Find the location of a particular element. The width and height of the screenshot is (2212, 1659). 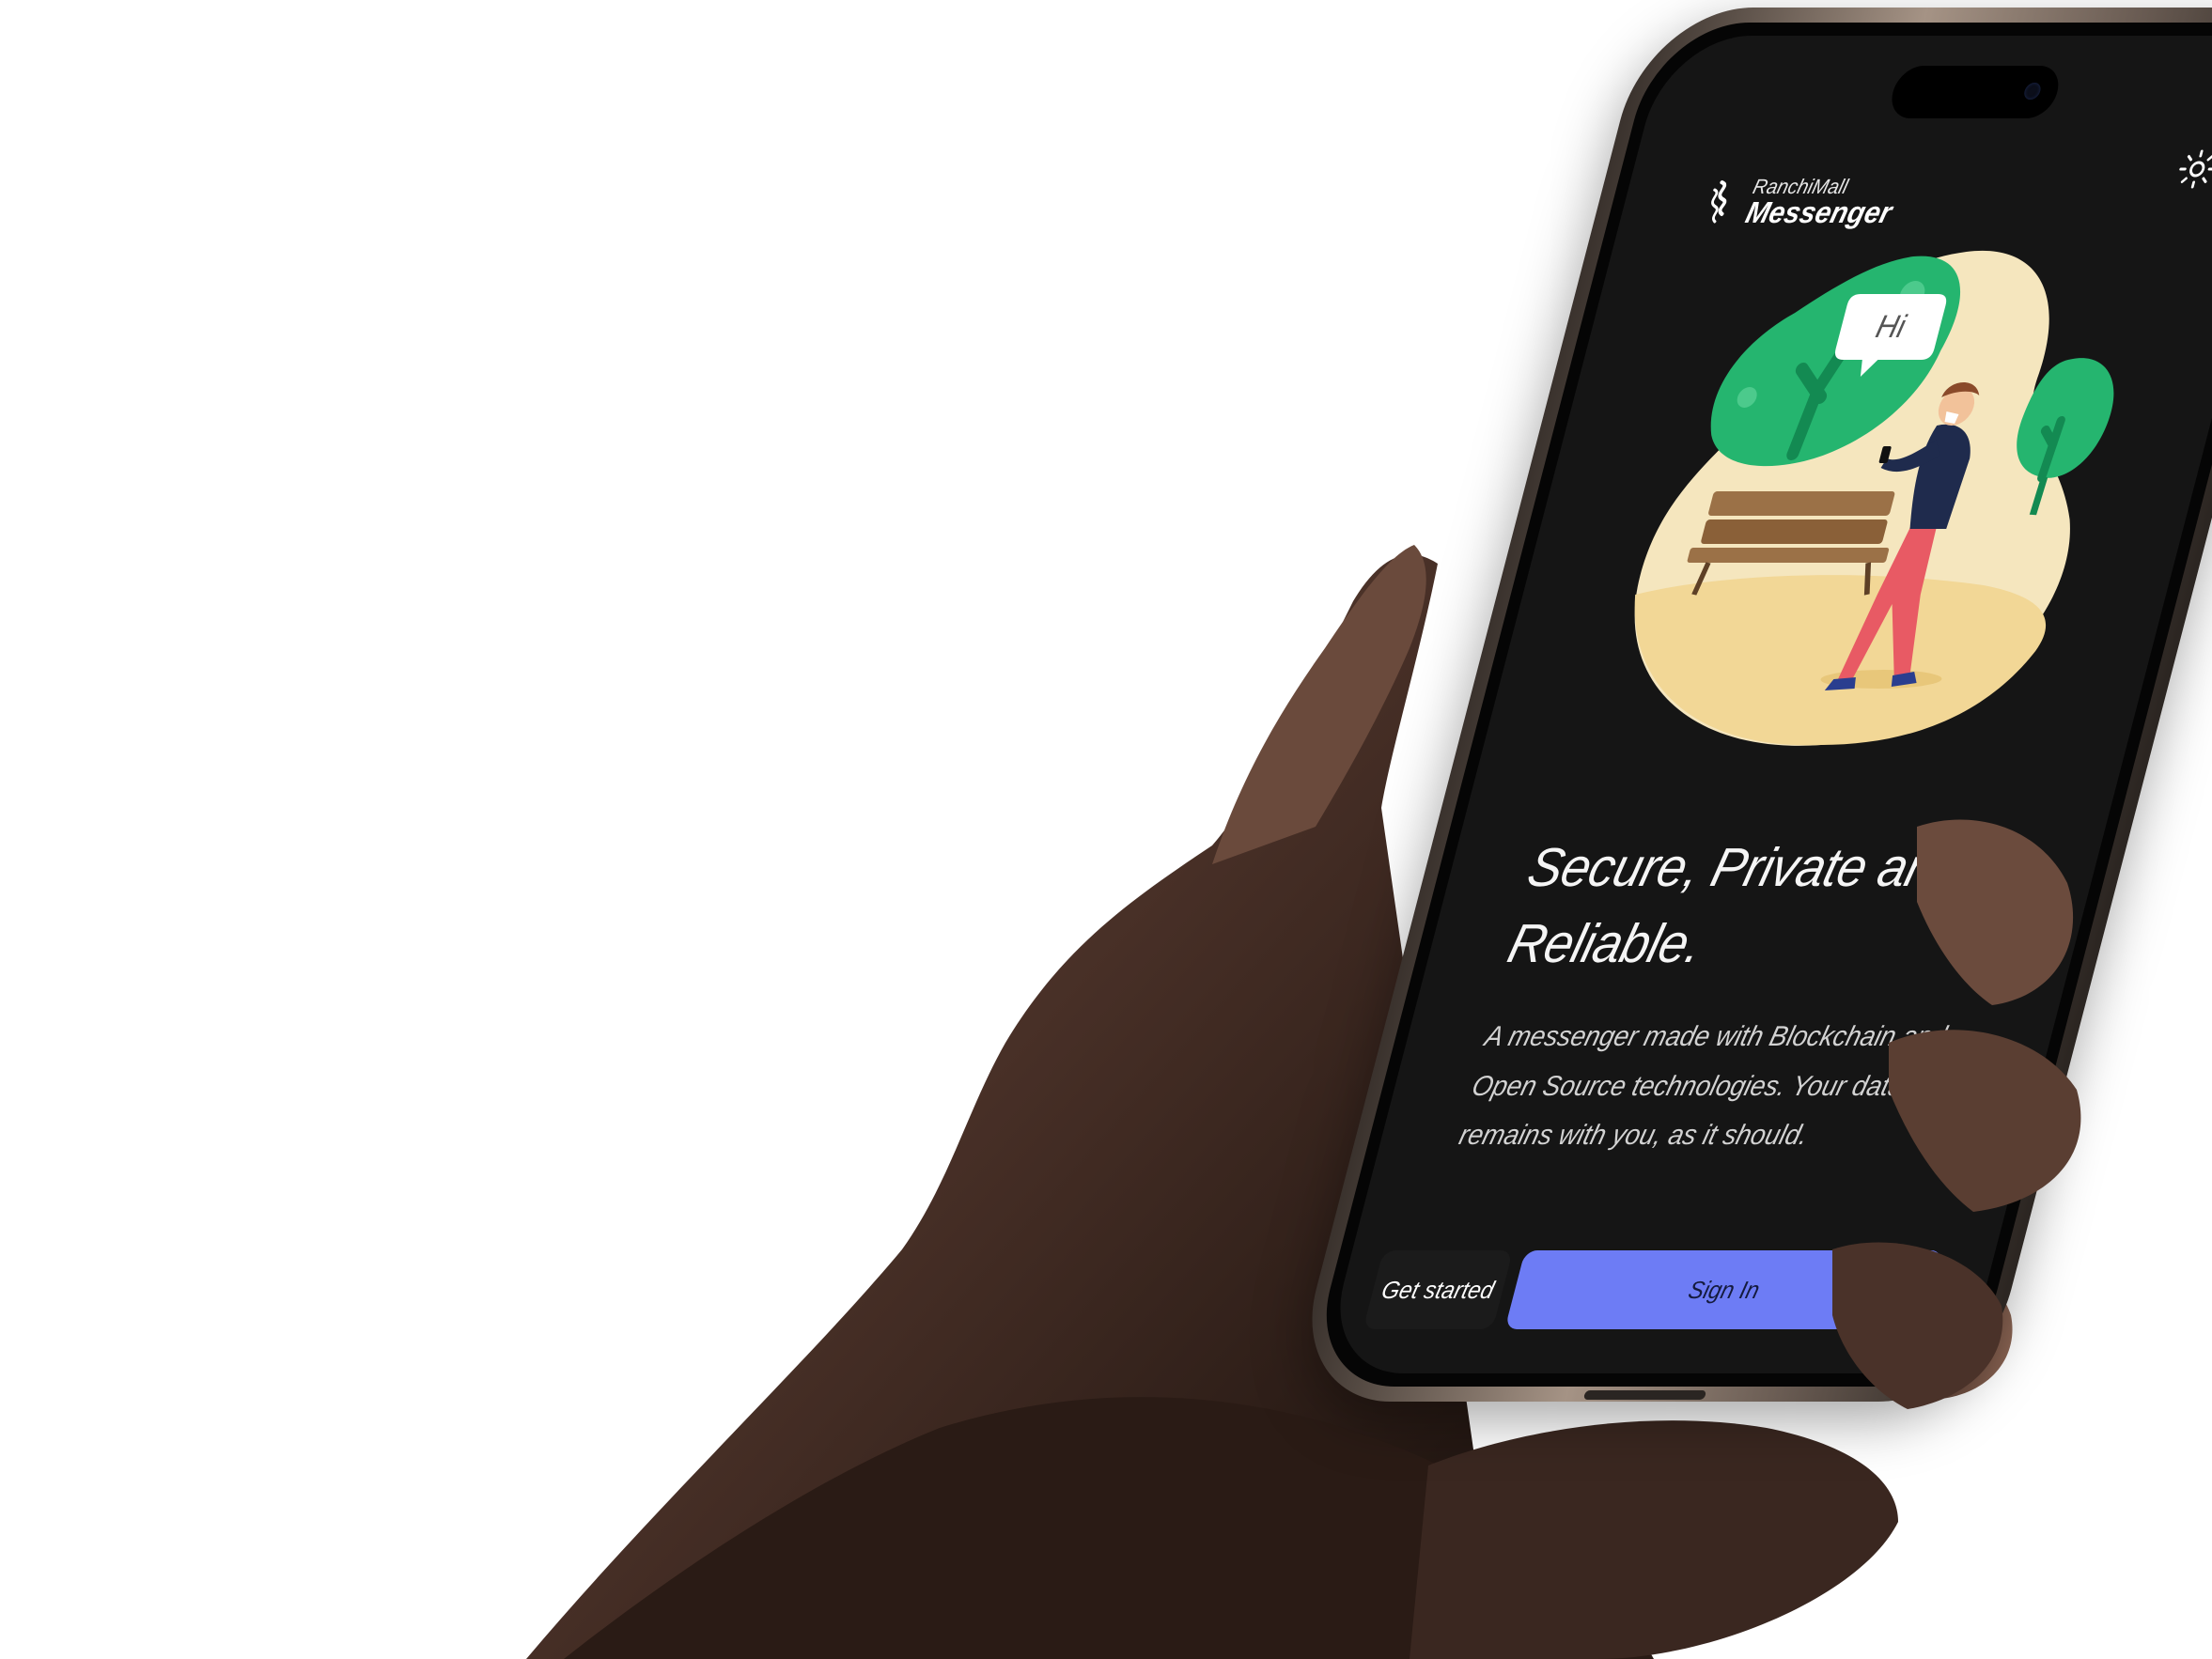

subtitle-line-1: A messenger made with Blockchain and is located at coordinates (1716, 1036).